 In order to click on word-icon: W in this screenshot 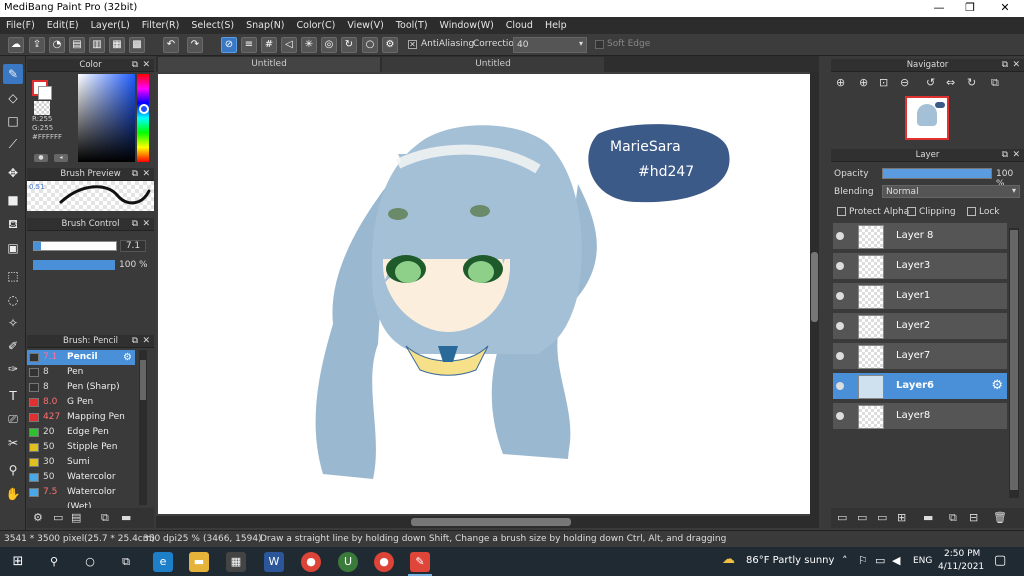, I will do `click(274, 562)`.